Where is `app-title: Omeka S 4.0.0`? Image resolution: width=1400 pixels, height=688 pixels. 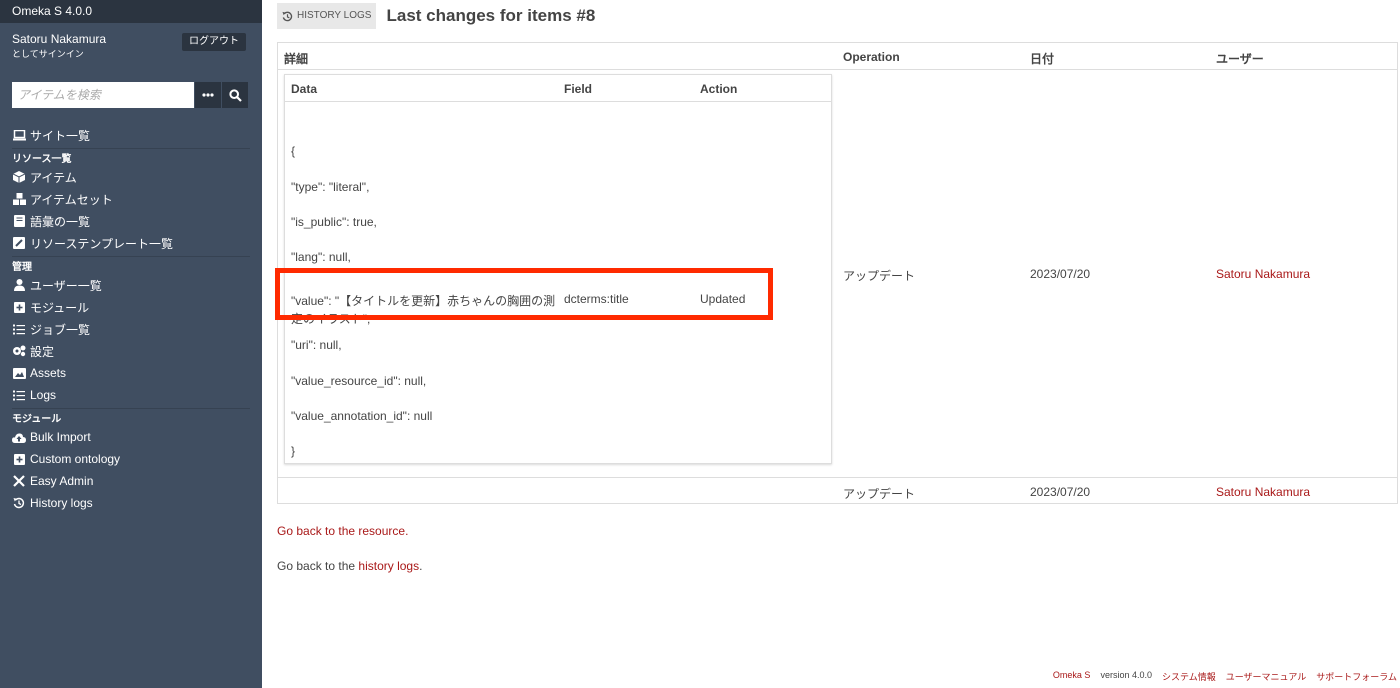
app-title: Omeka S 4.0.0 is located at coordinates (131, 11).